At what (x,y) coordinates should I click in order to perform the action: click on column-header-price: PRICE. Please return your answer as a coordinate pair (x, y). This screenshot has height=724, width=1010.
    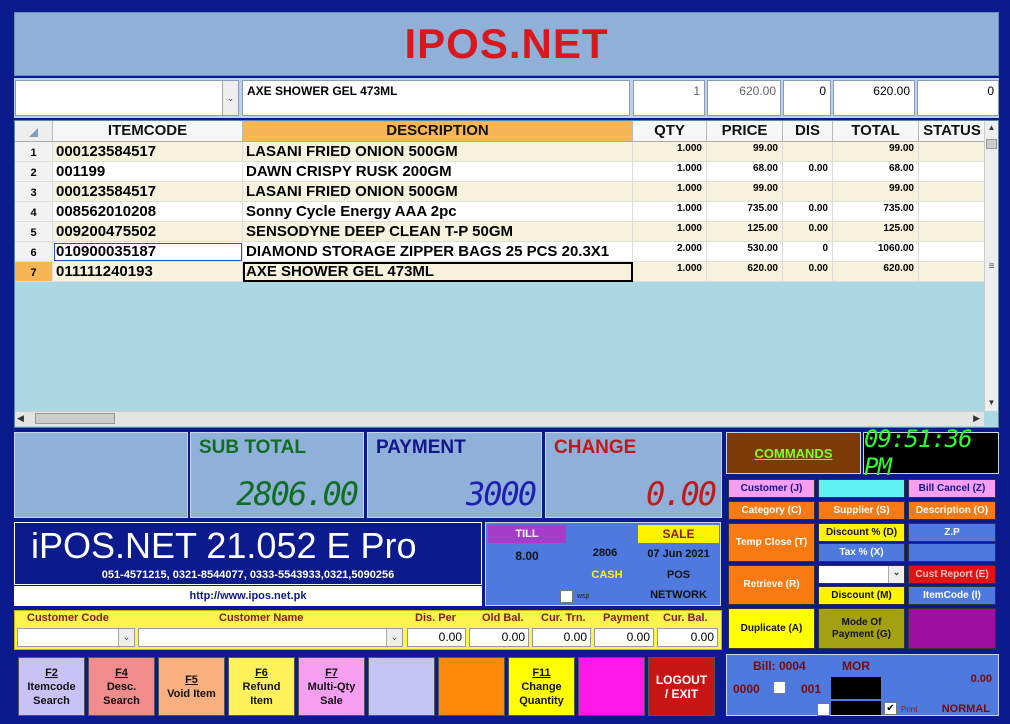
    Looking at the image, I should click on (745, 131).